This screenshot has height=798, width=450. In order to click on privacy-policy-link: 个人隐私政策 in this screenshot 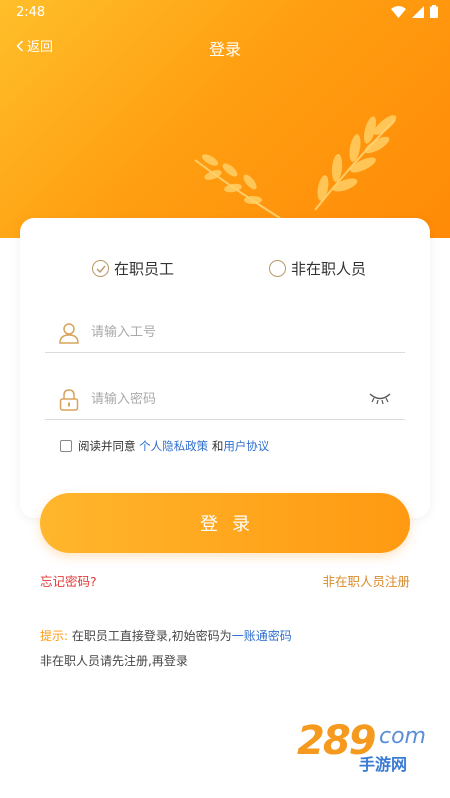, I will do `click(173, 446)`.